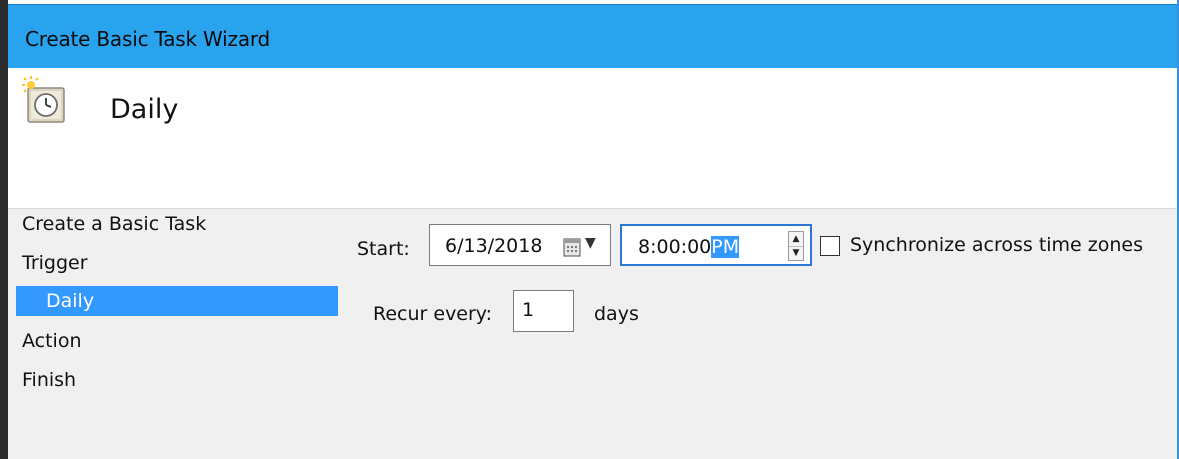 This screenshot has width=1179, height=459. Describe the element at coordinates (148, 39) in the screenshot. I see `window-title: Create Basic Task Wizard` at that location.